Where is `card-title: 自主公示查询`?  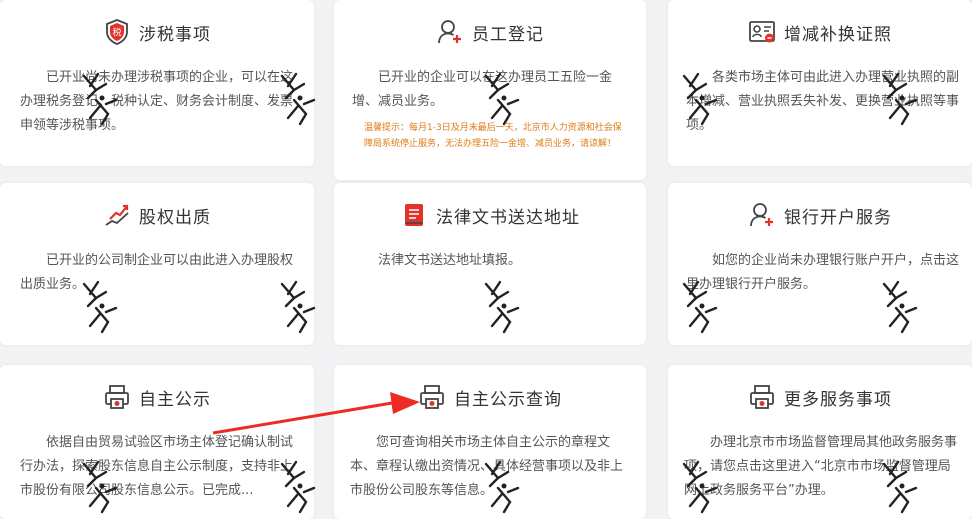
card-title: 自主公示查询 is located at coordinates (508, 399).